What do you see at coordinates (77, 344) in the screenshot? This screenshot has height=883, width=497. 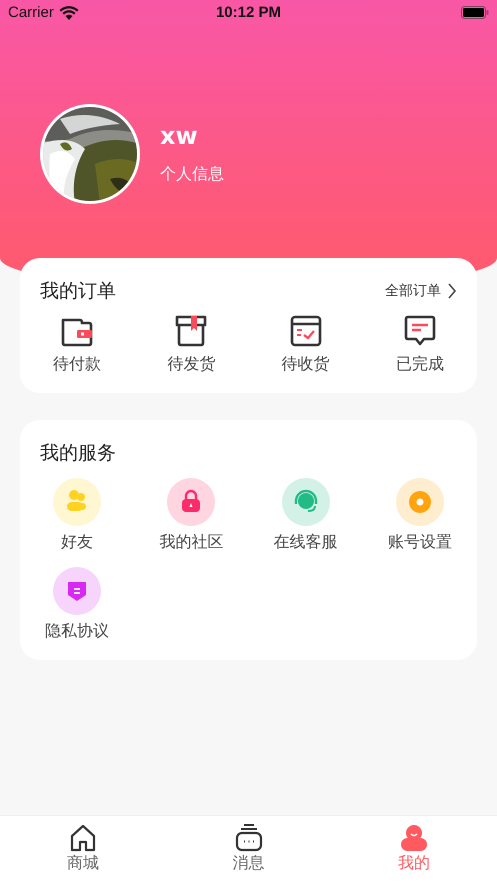 I see `order-status-item: 待付款` at bounding box center [77, 344].